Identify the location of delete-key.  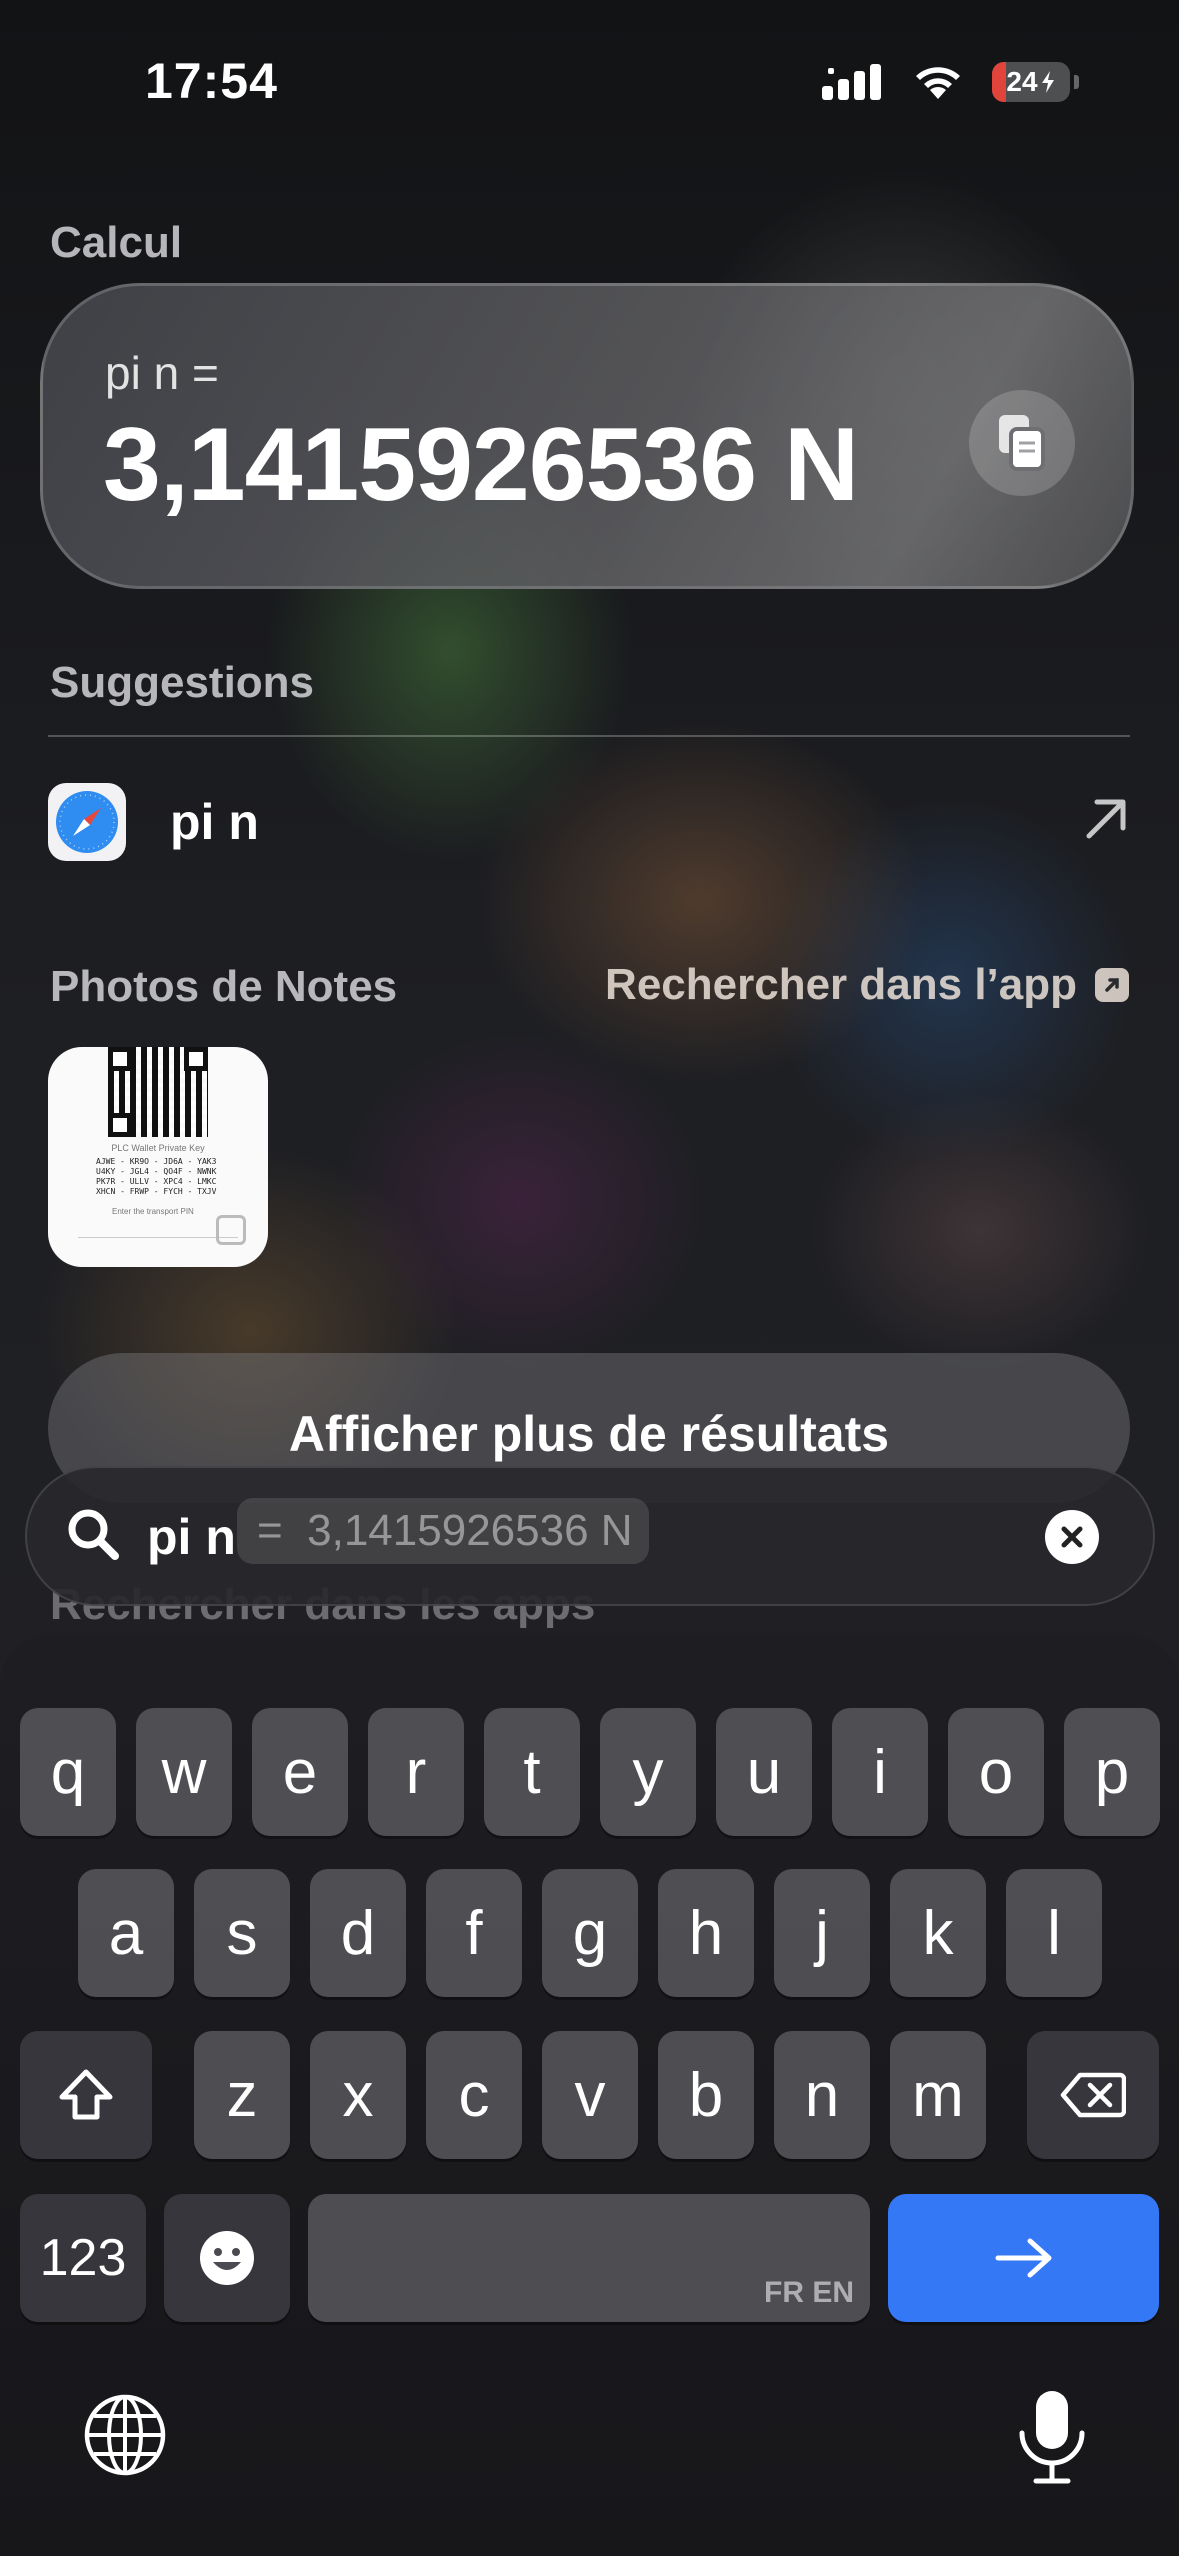
(1093, 2095).